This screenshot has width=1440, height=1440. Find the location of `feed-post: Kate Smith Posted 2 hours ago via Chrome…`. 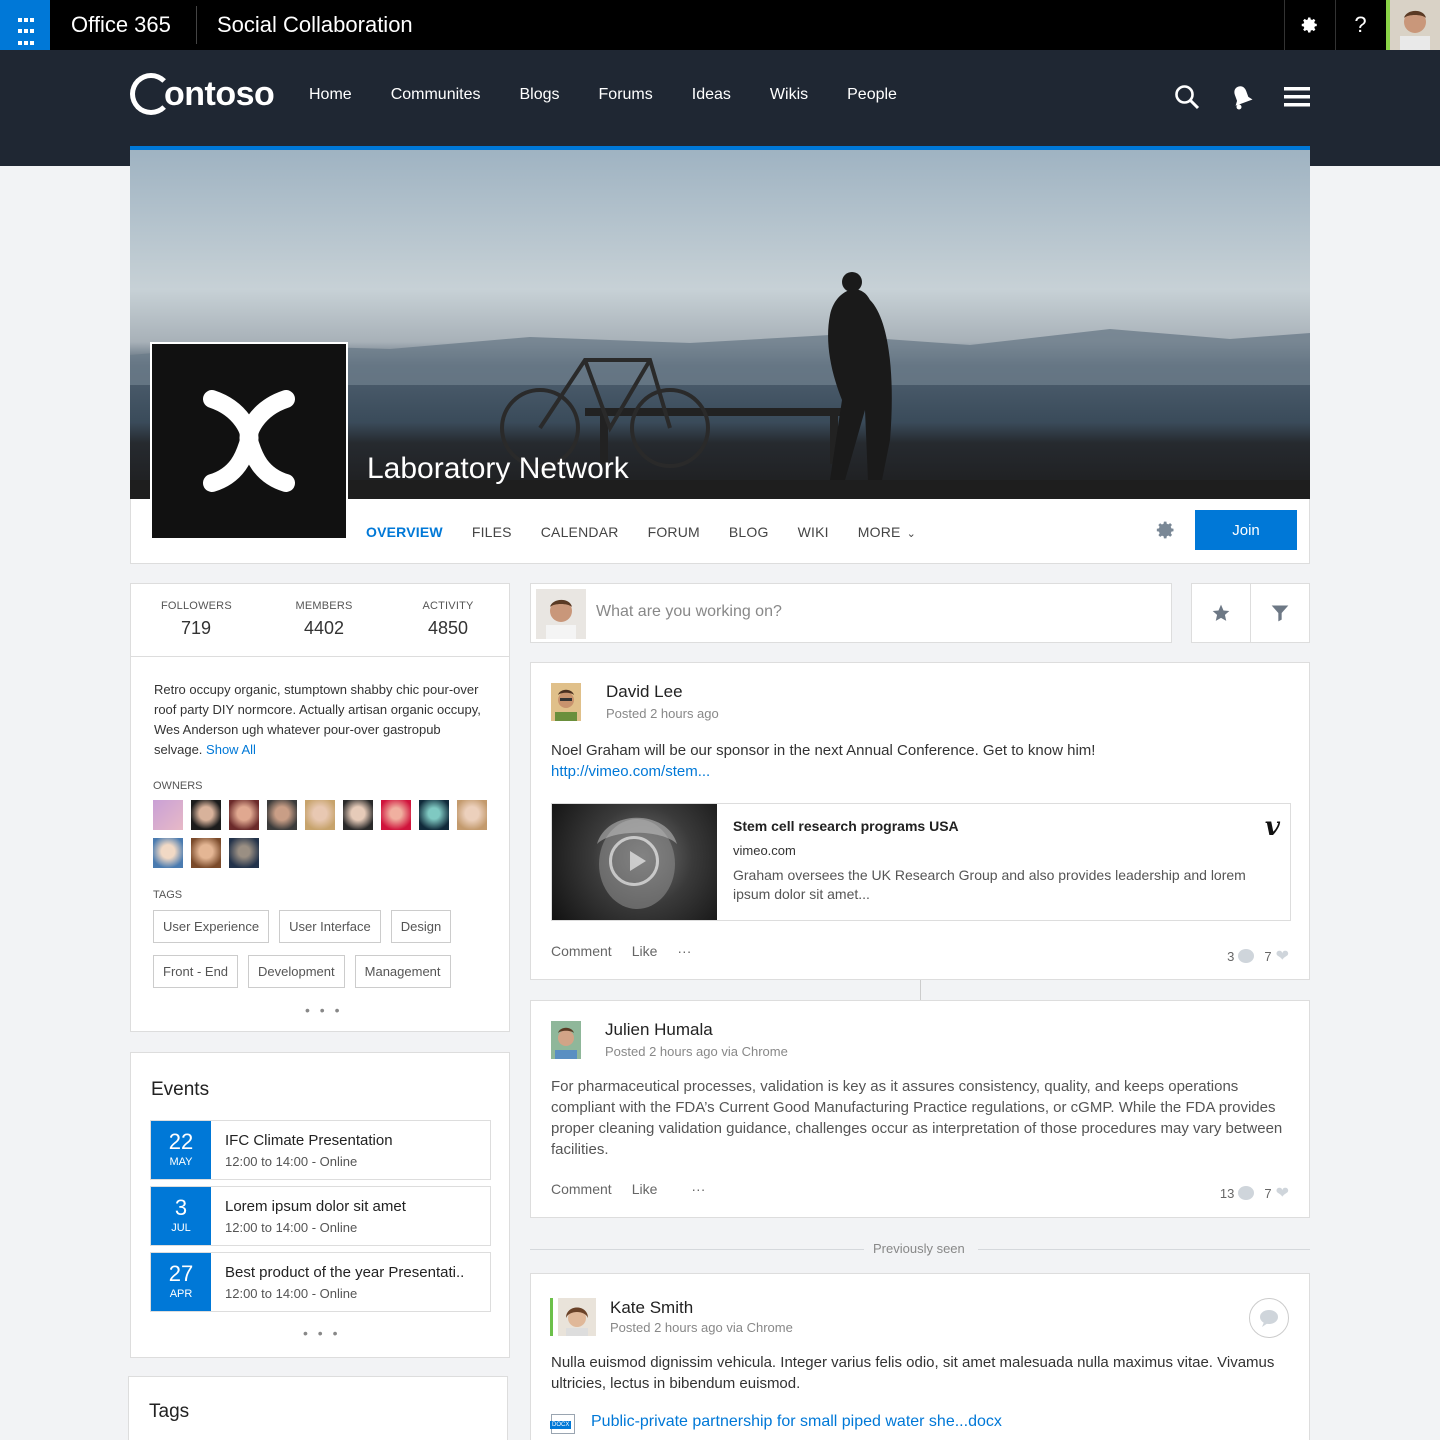

feed-post: Kate Smith Posted 2 hours ago via Chrome… is located at coordinates (920, 1356).